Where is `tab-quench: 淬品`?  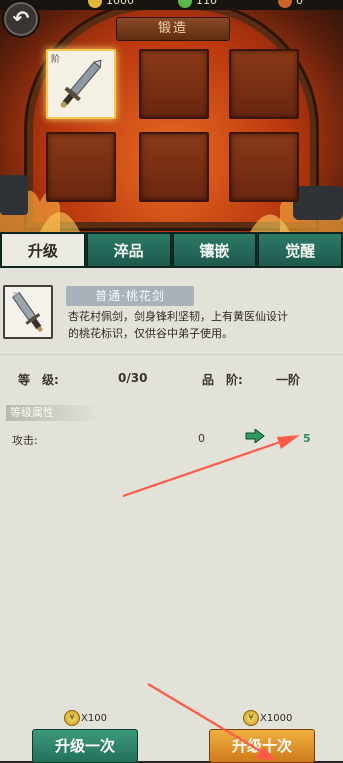 tab-quench: 淬品 is located at coordinates (128, 250).